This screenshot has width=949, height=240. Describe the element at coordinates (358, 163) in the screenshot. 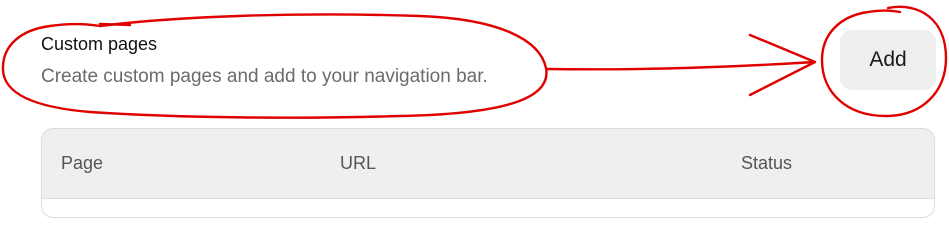

I see `column-header-url: URL` at that location.